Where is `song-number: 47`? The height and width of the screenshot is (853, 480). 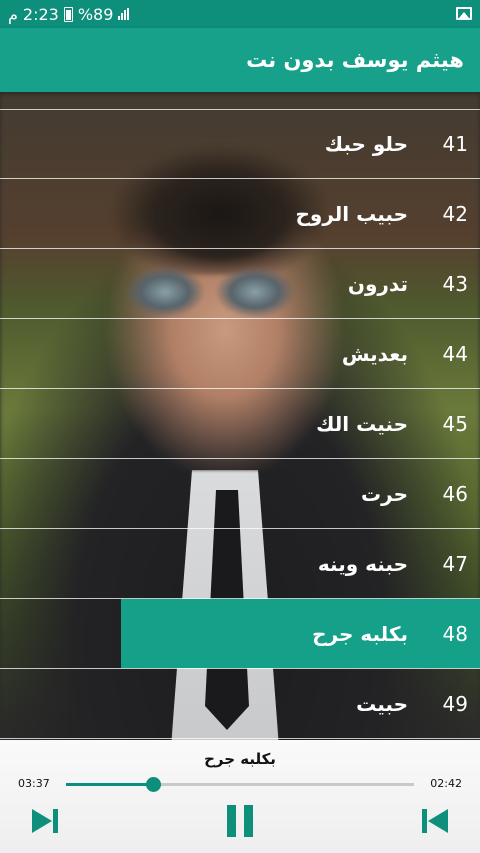 song-number: 47 is located at coordinates (455, 563).